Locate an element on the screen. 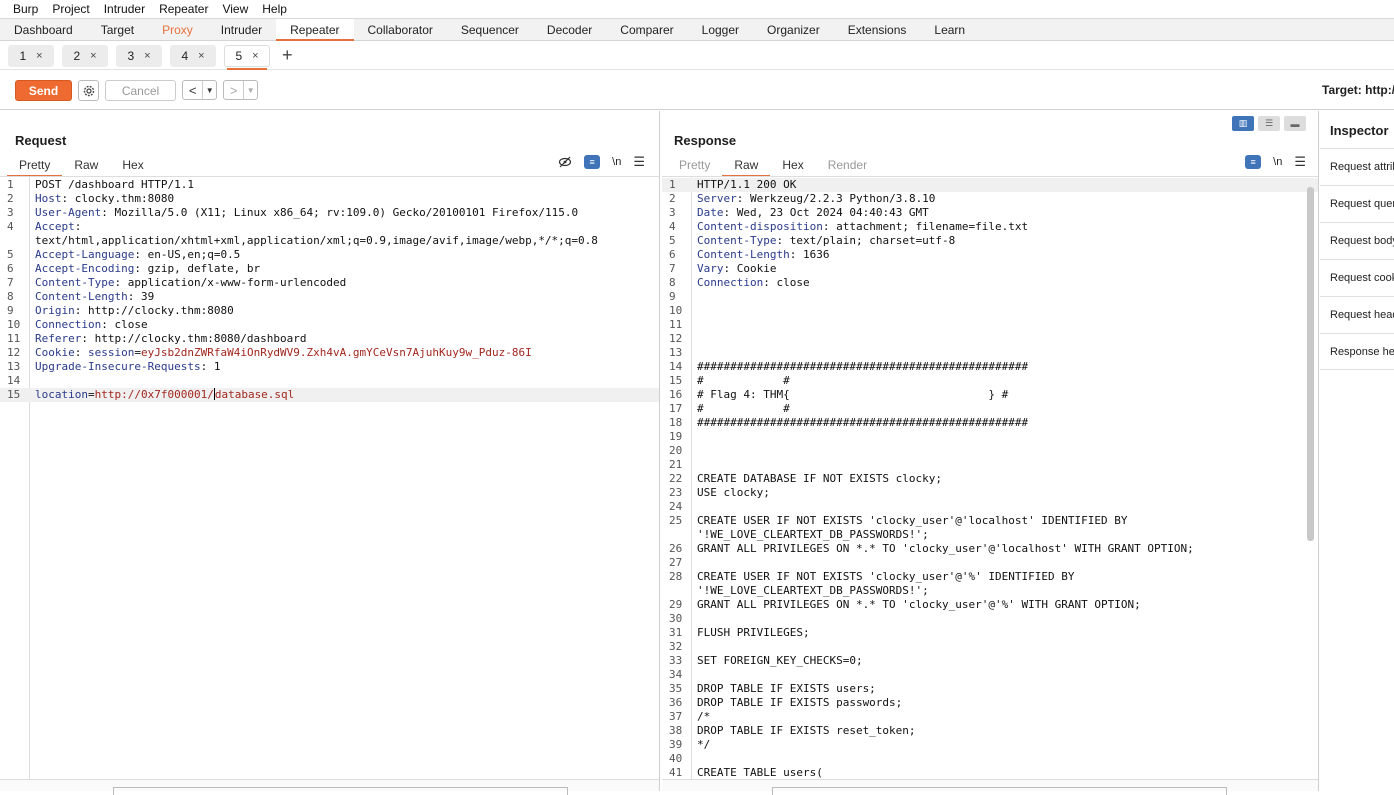 Image resolution: width=1394 pixels, height=795 pixels. tab-comparer: Comparer is located at coordinates (646, 29).